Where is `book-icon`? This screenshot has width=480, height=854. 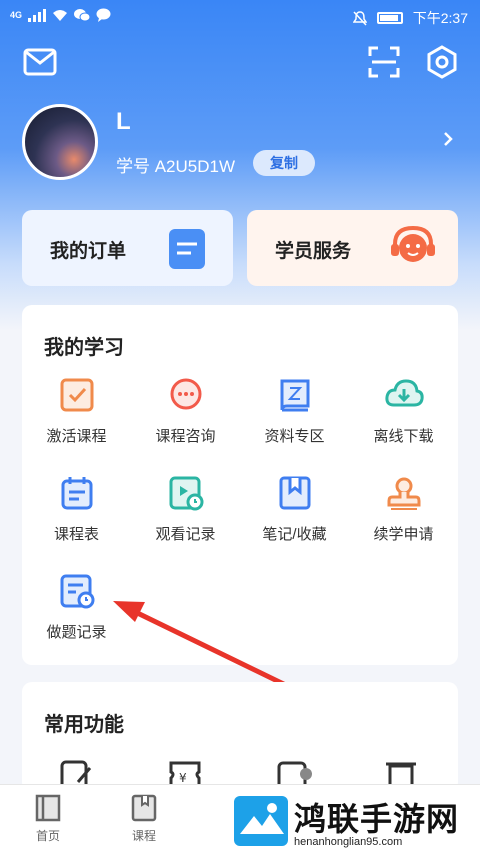
book-icon is located at coordinates (294, 395).